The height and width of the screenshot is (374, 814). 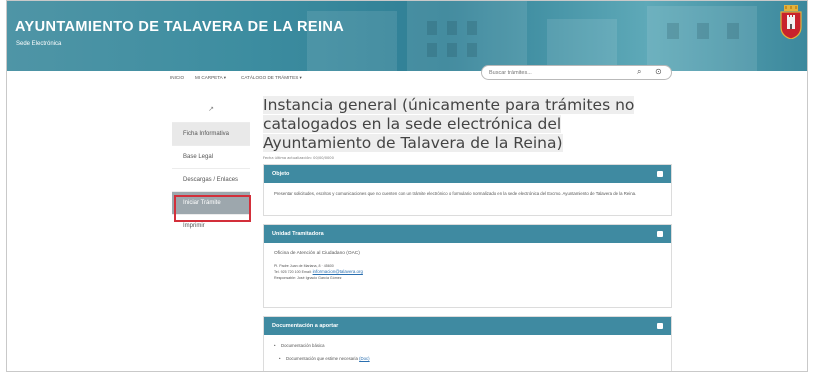 What do you see at coordinates (338, 271) in the screenshot?
I see `office-email-link: informacion@talavera.org` at bounding box center [338, 271].